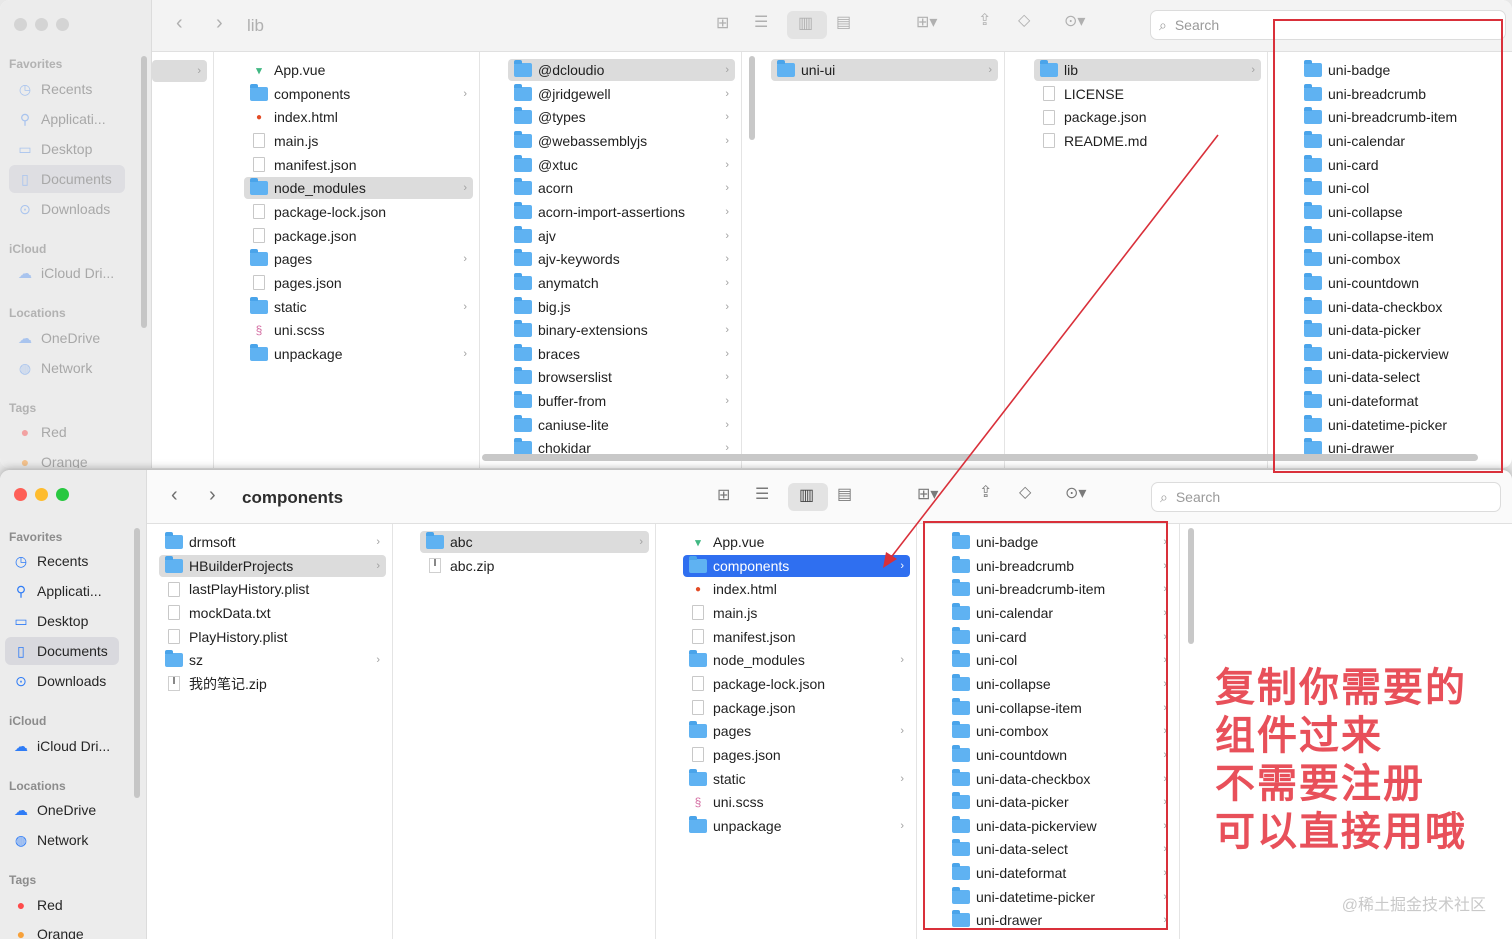 The height and width of the screenshot is (939, 1512). I want to click on list-item: big.js ›, so click(621, 307).